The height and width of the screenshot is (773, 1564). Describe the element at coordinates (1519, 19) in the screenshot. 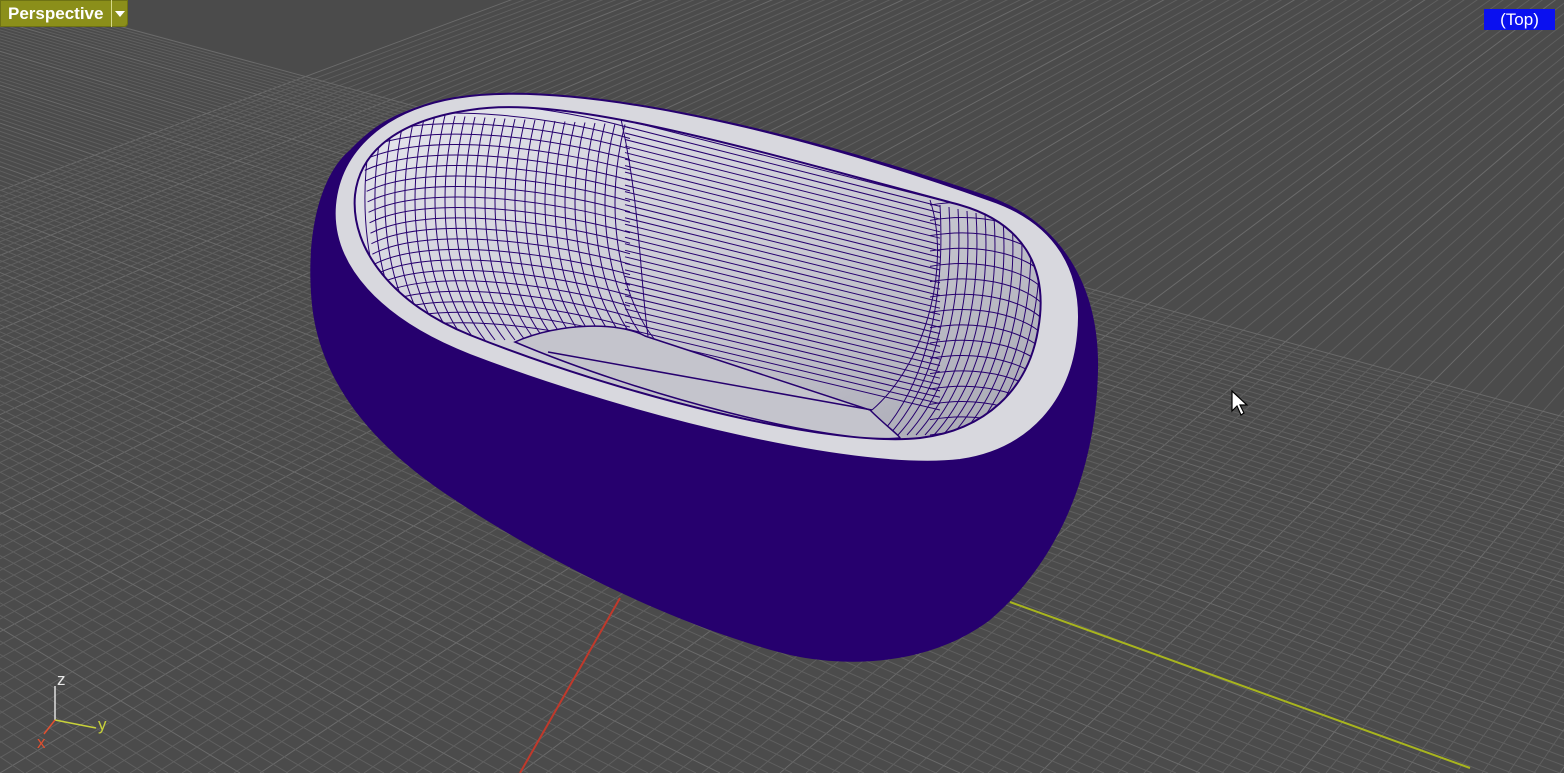

I see `view-badge: (Top)` at that location.